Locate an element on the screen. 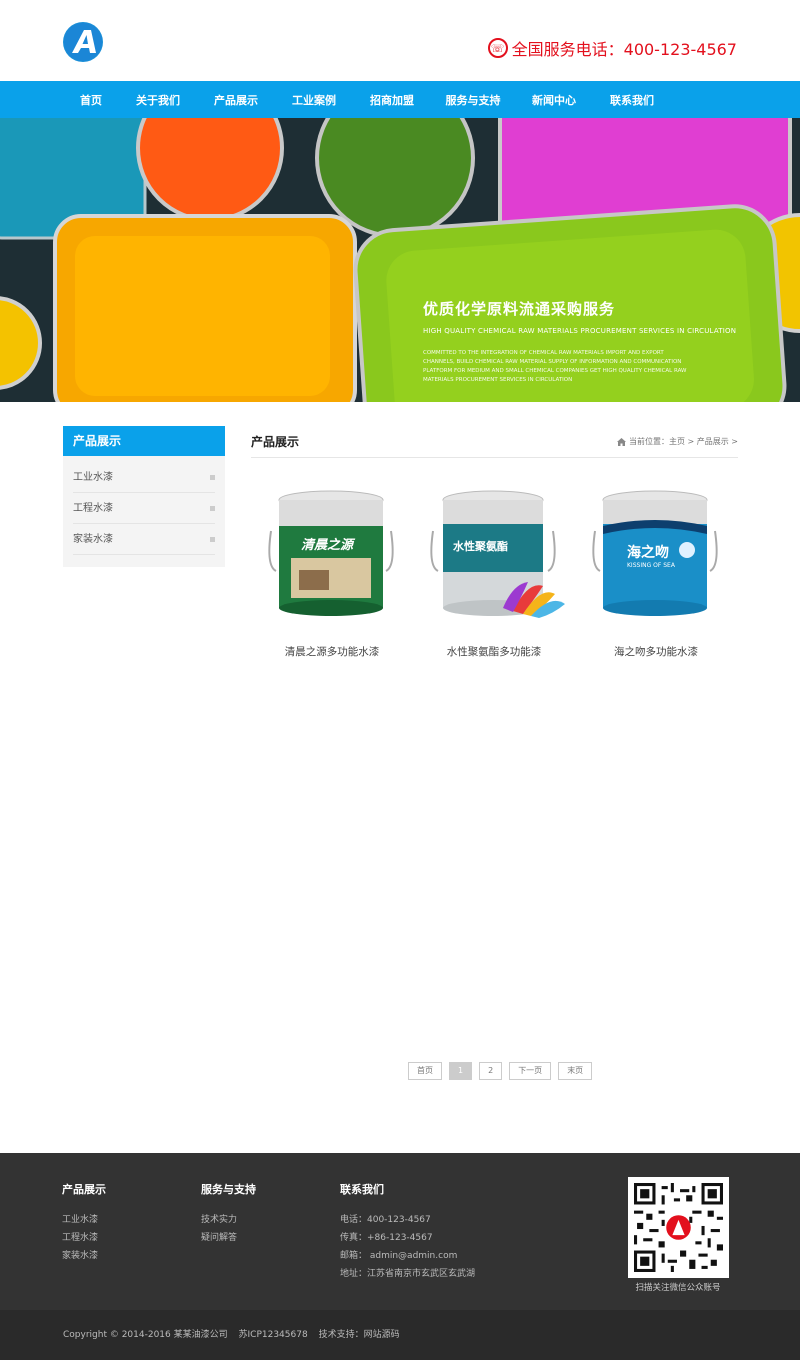 The image size is (800, 1360). nav-item-service: 服务与支持 is located at coordinates (473, 100).